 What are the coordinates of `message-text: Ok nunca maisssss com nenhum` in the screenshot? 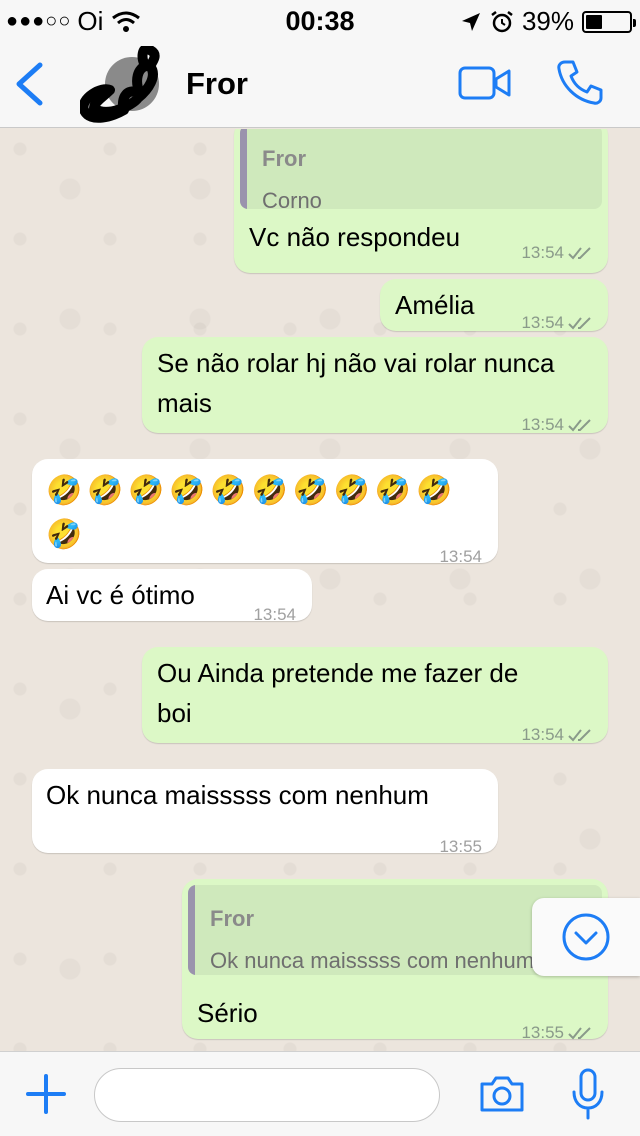 It's located at (237, 795).